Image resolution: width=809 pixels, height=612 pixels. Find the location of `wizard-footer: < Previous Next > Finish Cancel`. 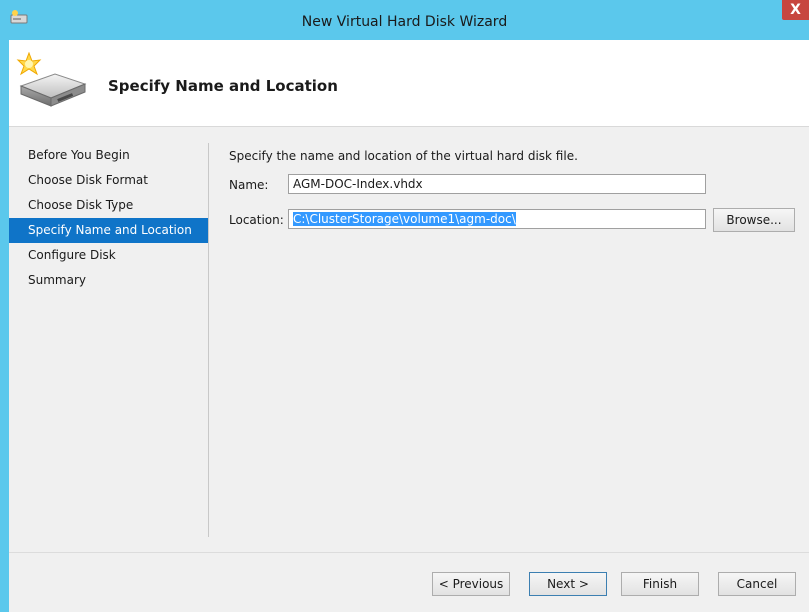

wizard-footer: < Previous Next > Finish Cancel is located at coordinates (409, 582).